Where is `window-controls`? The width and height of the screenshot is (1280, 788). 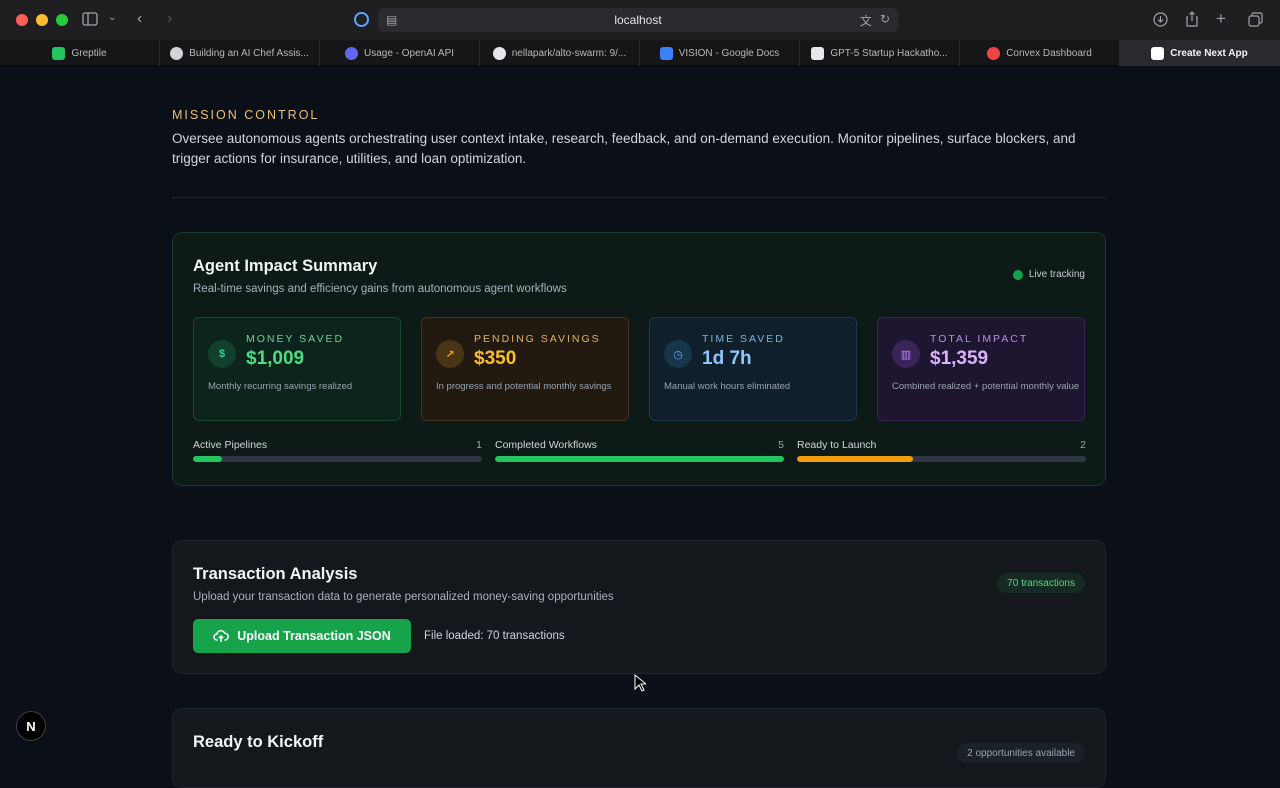 window-controls is located at coordinates (42, 20).